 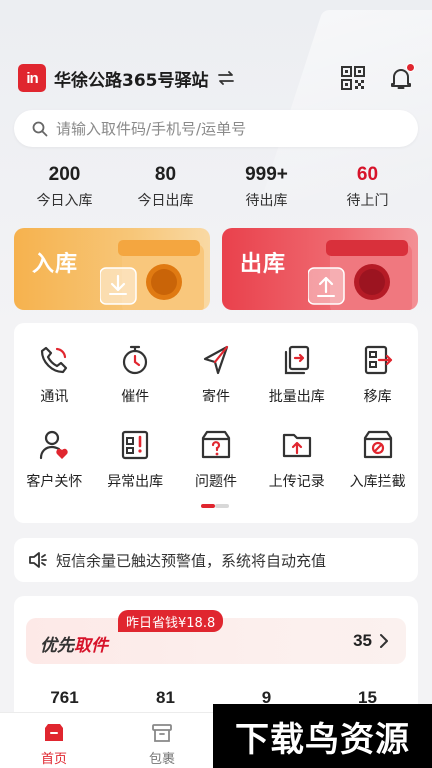 I want to click on stat-today-out: 80 今日出库, so click(x=165, y=187).